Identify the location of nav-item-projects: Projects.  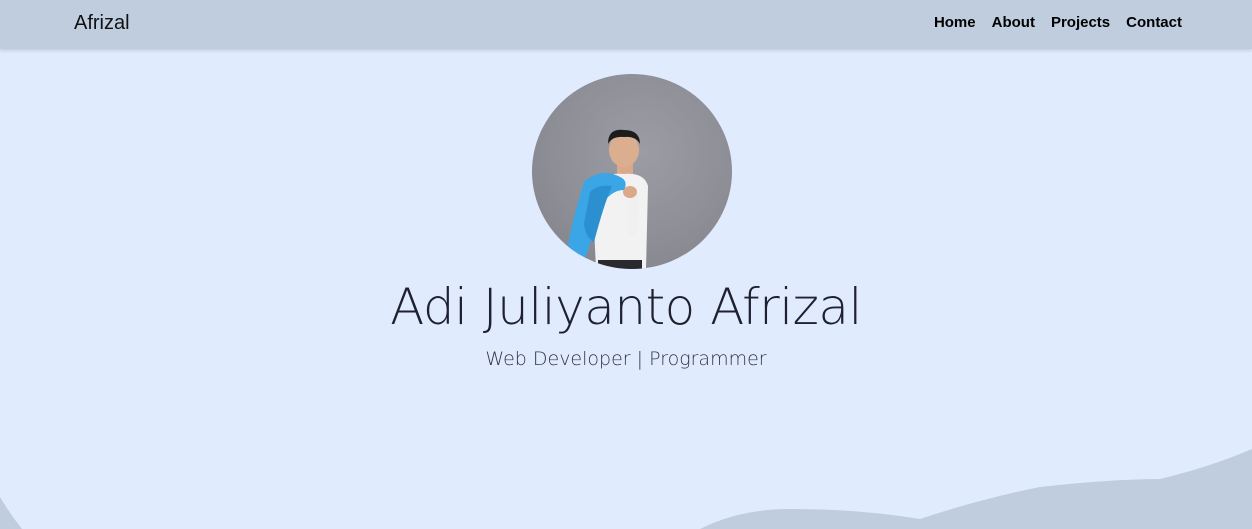
(1080, 23).